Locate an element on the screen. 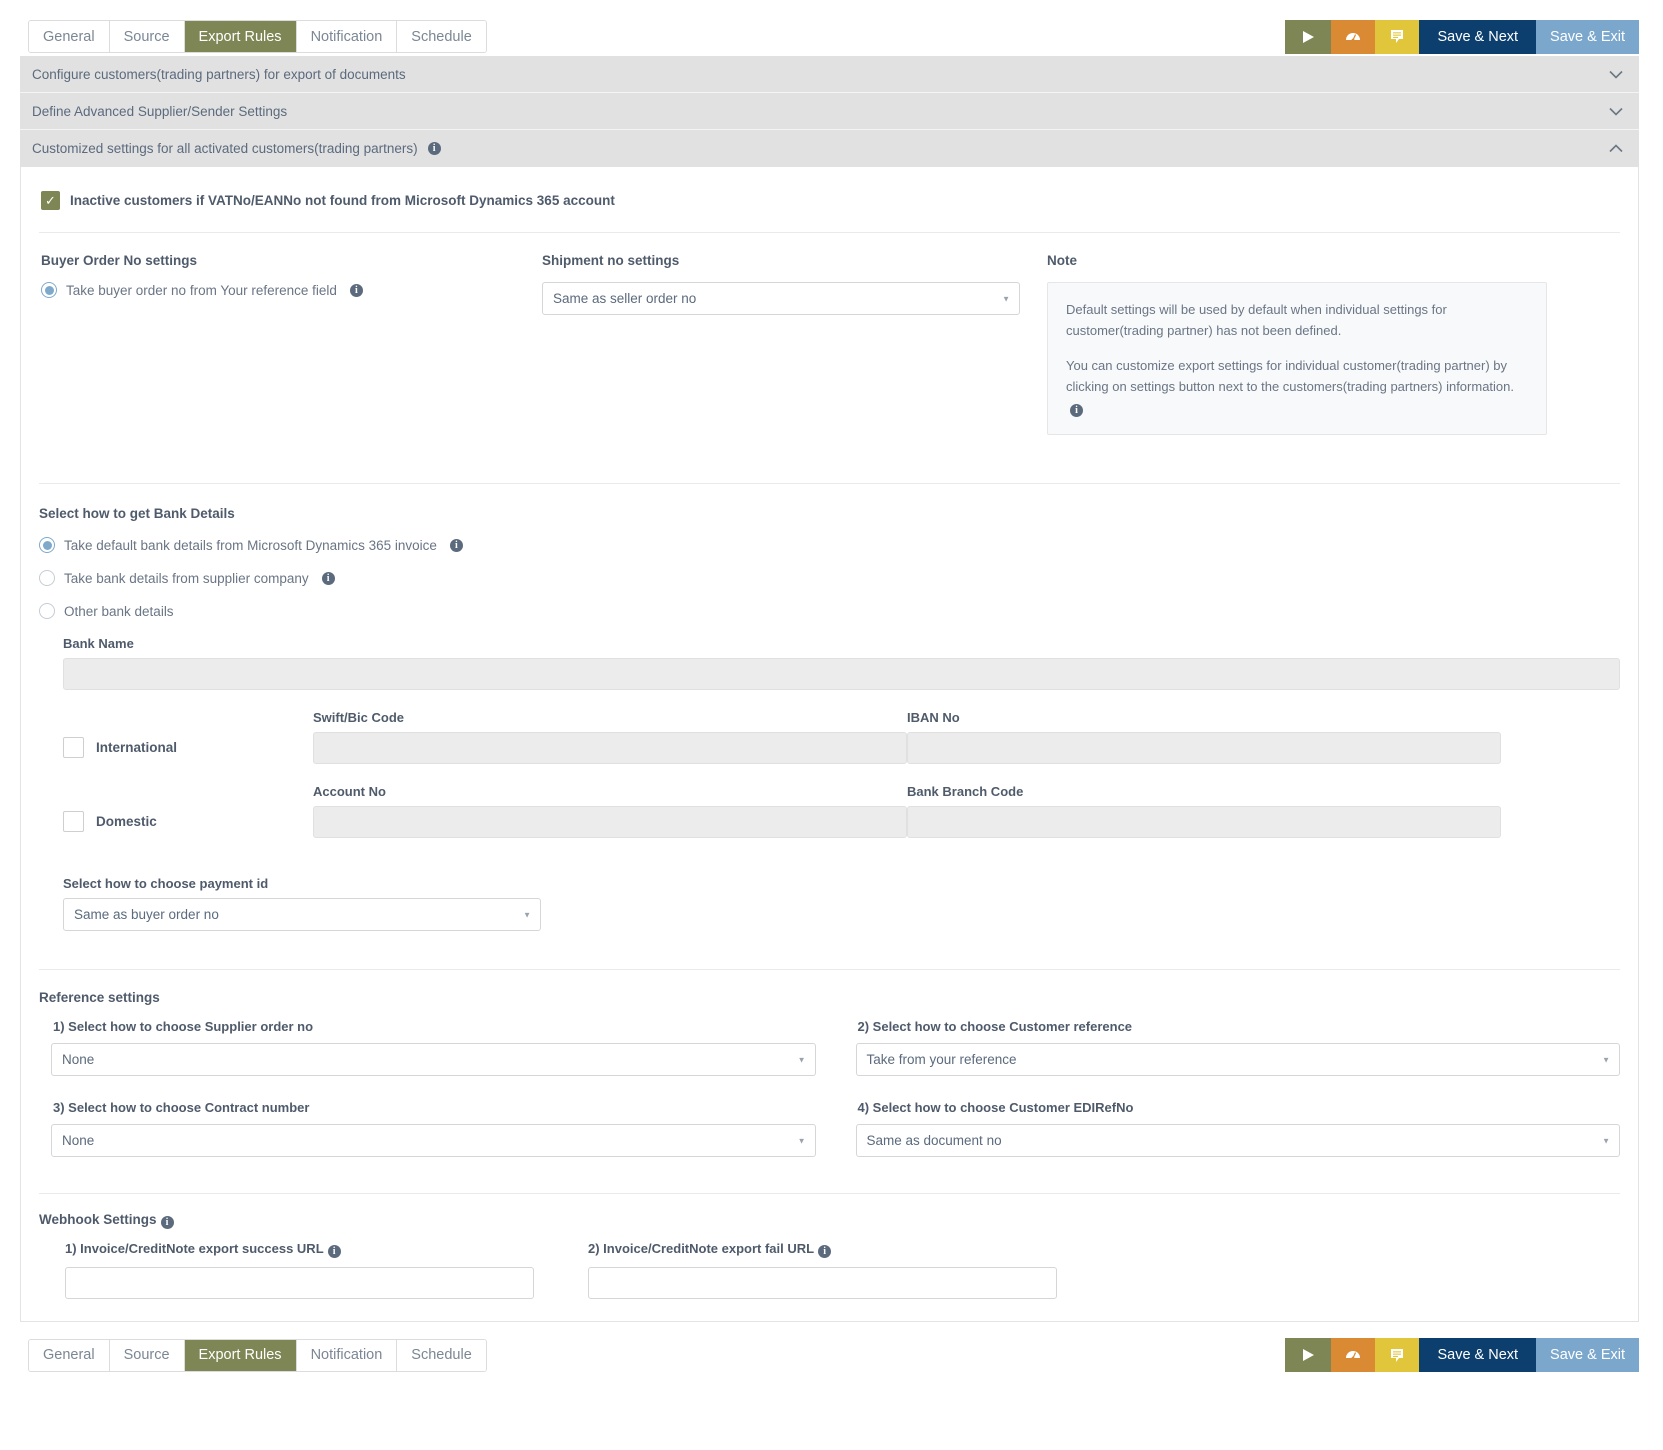 The width and height of the screenshot is (1663, 1450). domestic-checkbox is located at coordinates (73, 822).